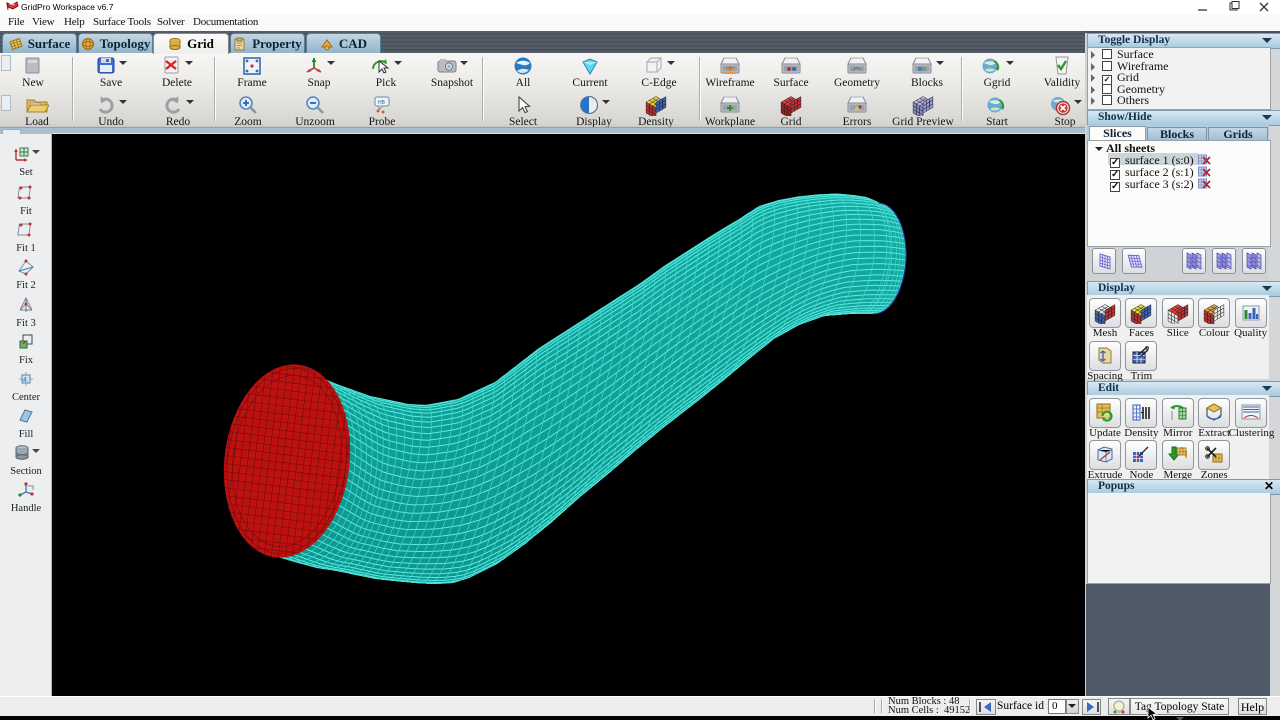 This screenshot has height=720, width=1280. What do you see at coordinates (382, 103) in the screenshot?
I see `svg-text: HB` at bounding box center [382, 103].